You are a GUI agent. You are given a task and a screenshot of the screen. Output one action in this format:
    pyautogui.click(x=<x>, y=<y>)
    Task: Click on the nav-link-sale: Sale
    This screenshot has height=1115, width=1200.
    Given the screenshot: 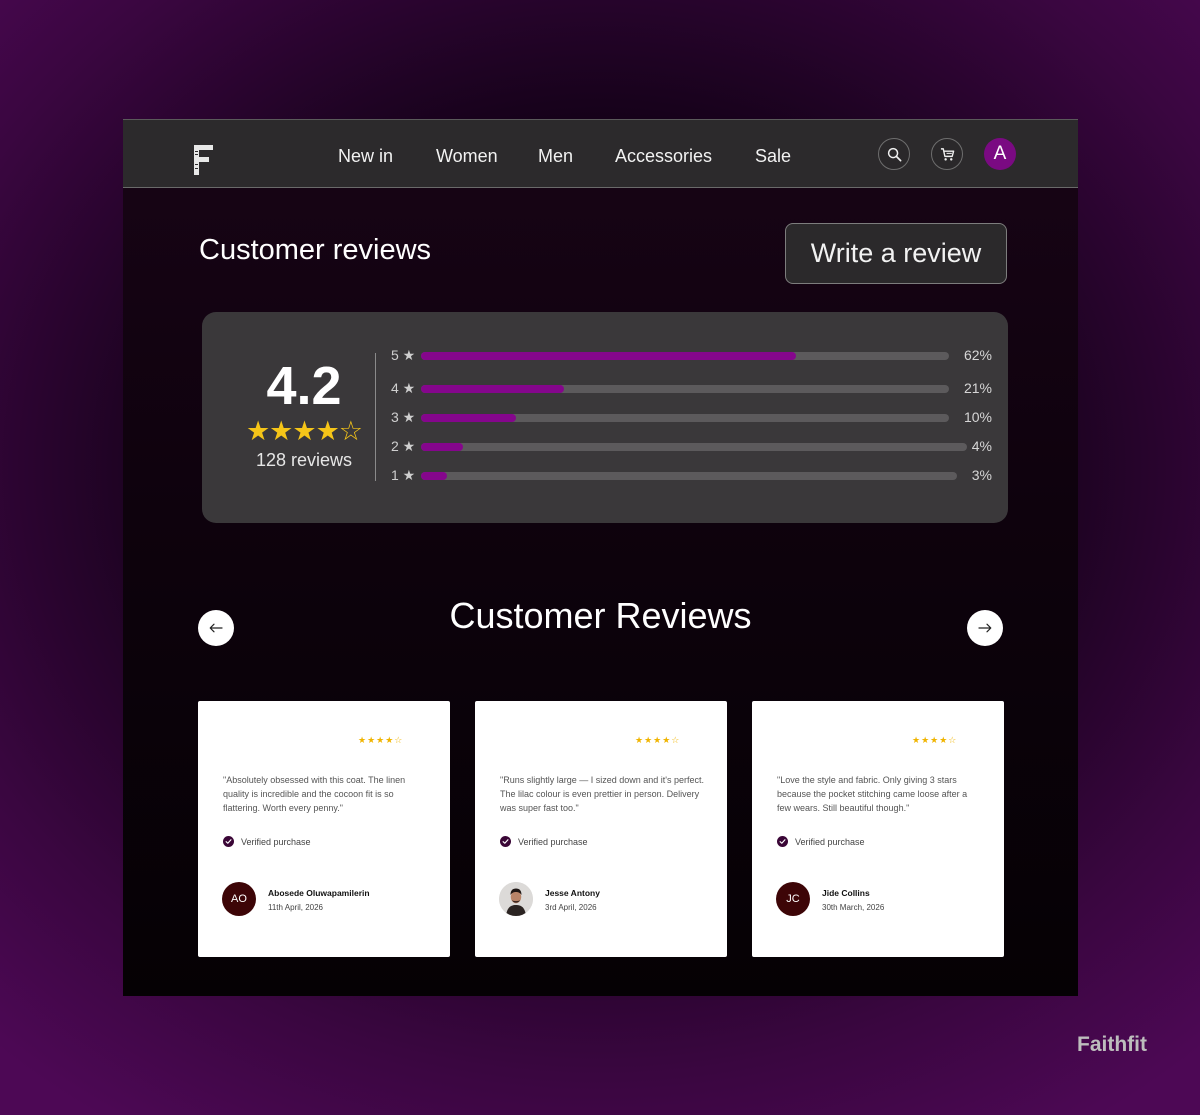 What is the action you would take?
    pyautogui.click(x=773, y=156)
    